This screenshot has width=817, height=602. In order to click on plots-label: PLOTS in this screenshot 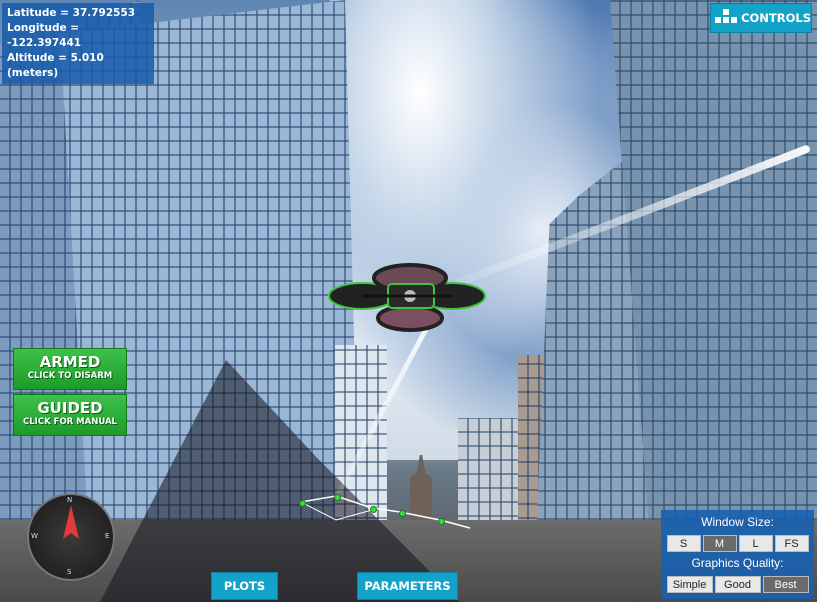, I will do `click(244, 586)`.